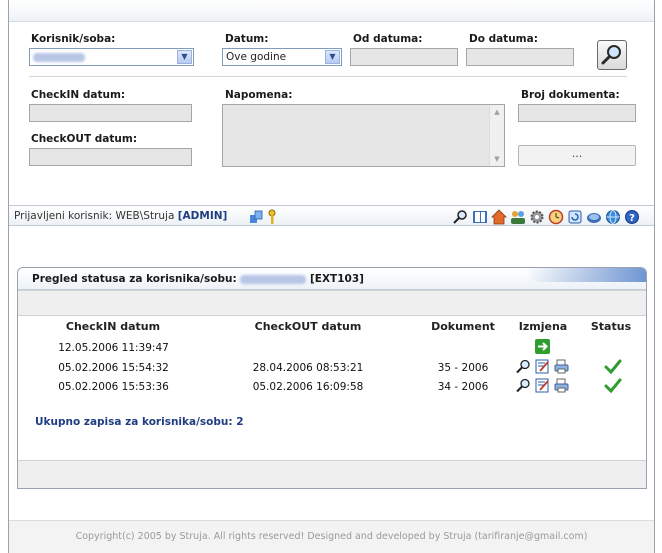 The width and height of the screenshot is (662, 553). What do you see at coordinates (499, 217) in the screenshot?
I see `home-icon` at bounding box center [499, 217].